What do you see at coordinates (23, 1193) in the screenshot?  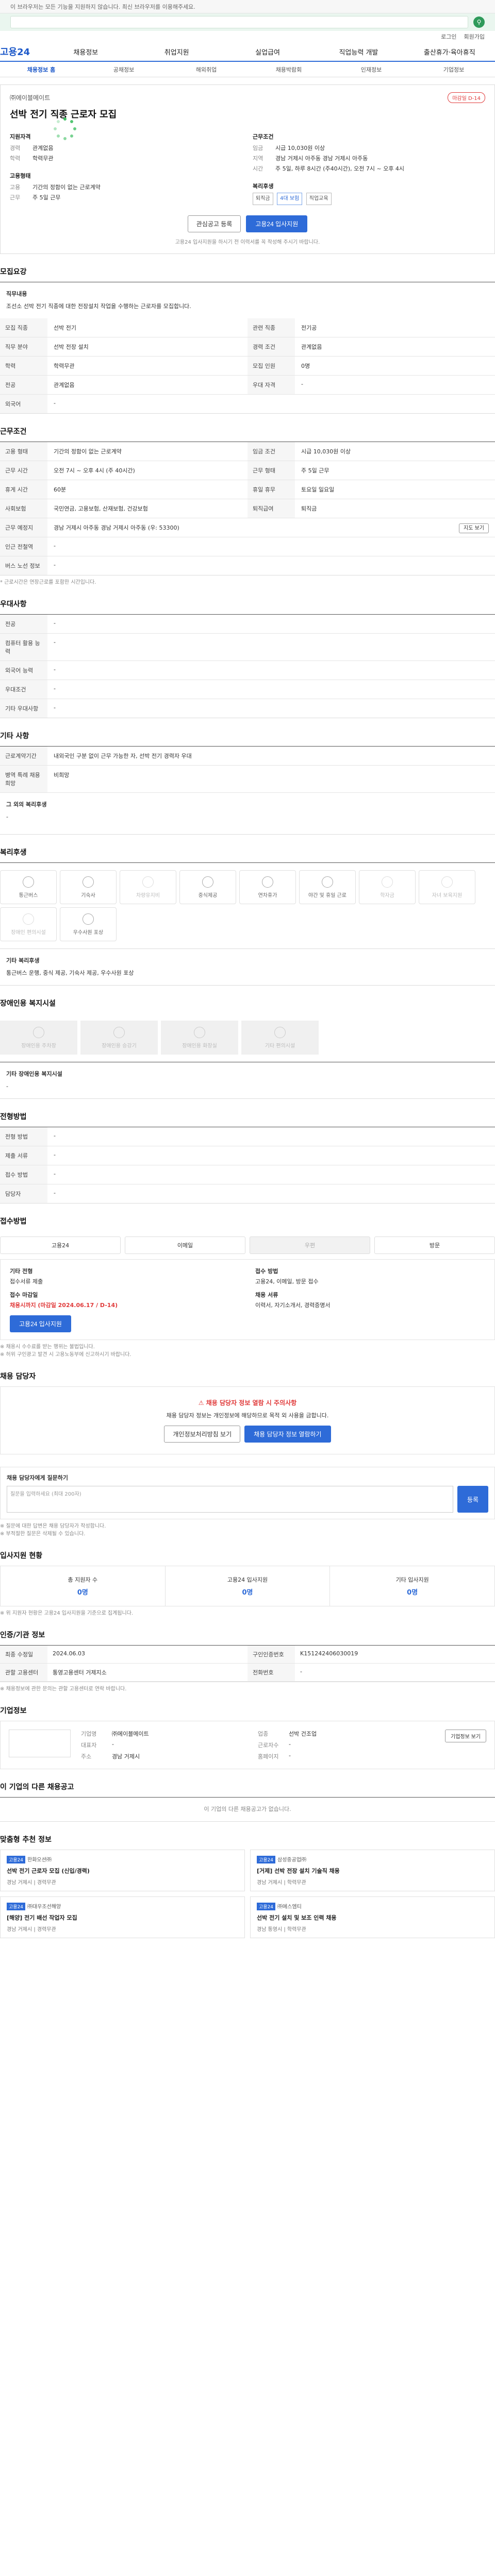 I see `row-header: 담당자` at bounding box center [23, 1193].